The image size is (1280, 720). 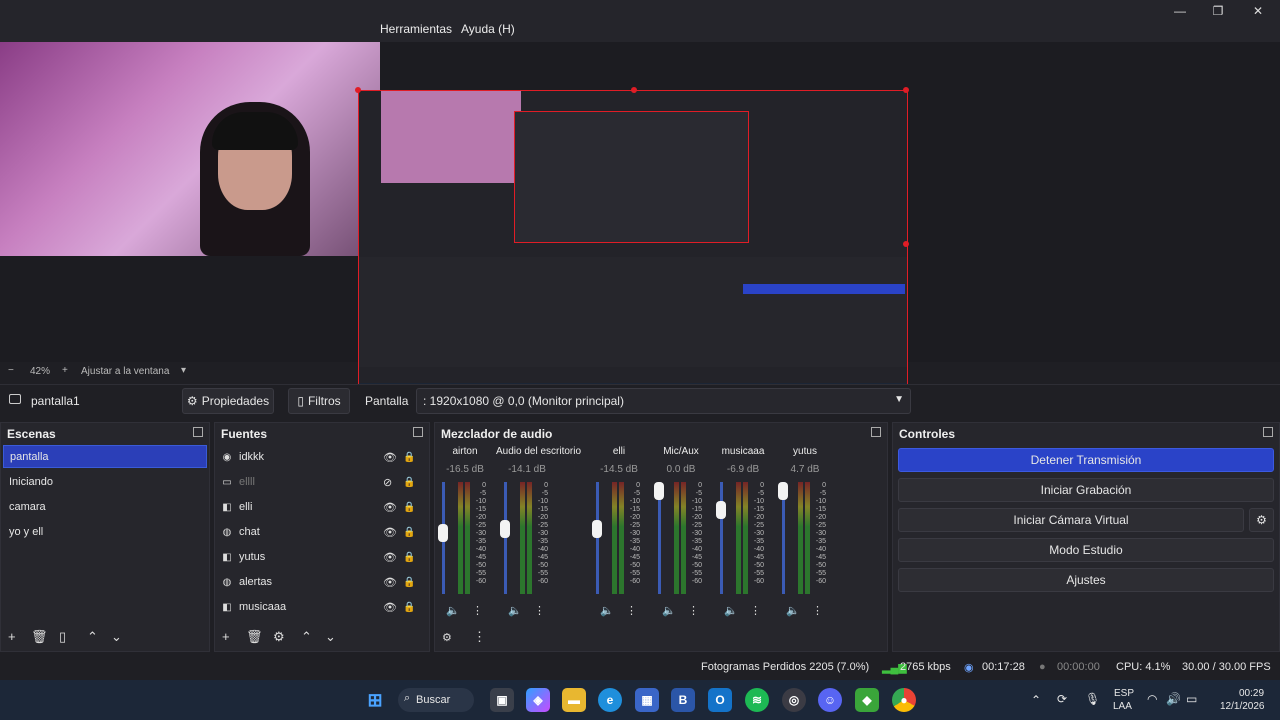 What do you see at coordinates (1218, 11) in the screenshot?
I see `maximize-button: ❐` at bounding box center [1218, 11].